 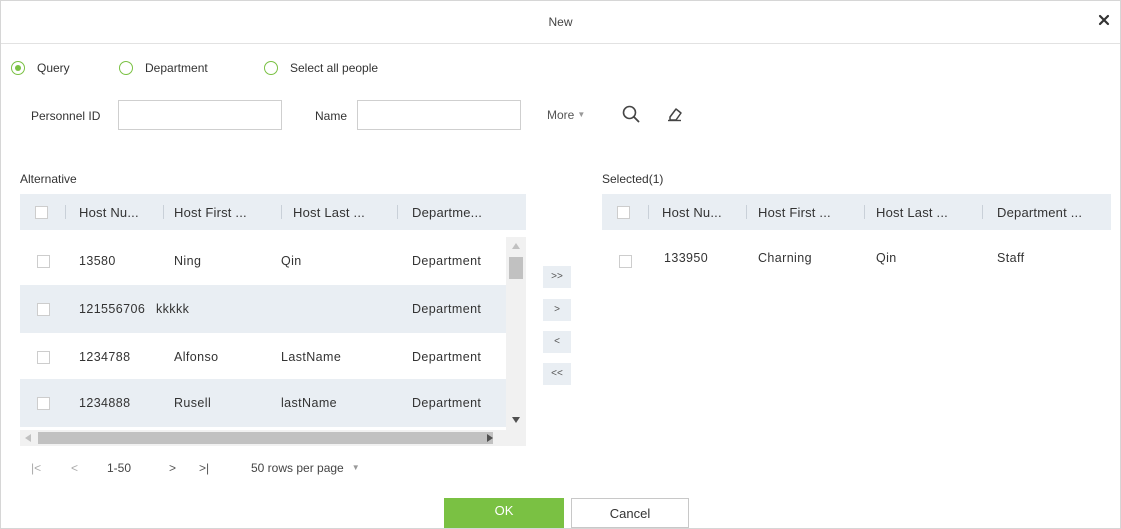 What do you see at coordinates (557, 277) in the screenshot?
I see `add-all-button: >>` at bounding box center [557, 277].